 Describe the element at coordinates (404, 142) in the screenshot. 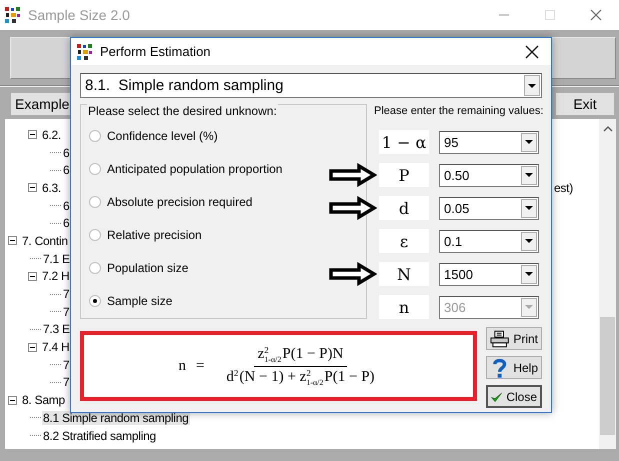

I see `symbol-label: 1 − α` at that location.